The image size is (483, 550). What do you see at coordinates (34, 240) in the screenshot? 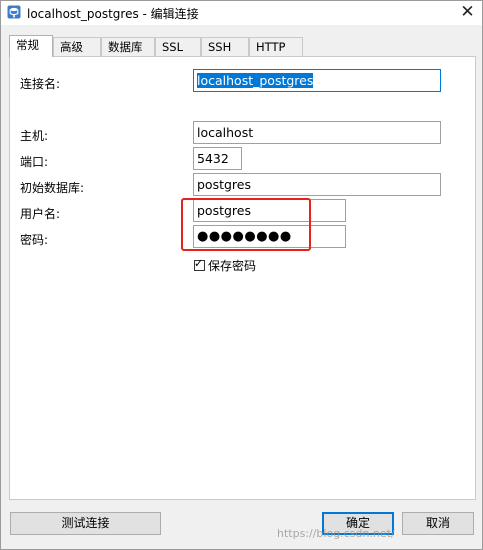
I see `password-label: 密码:` at bounding box center [34, 240].